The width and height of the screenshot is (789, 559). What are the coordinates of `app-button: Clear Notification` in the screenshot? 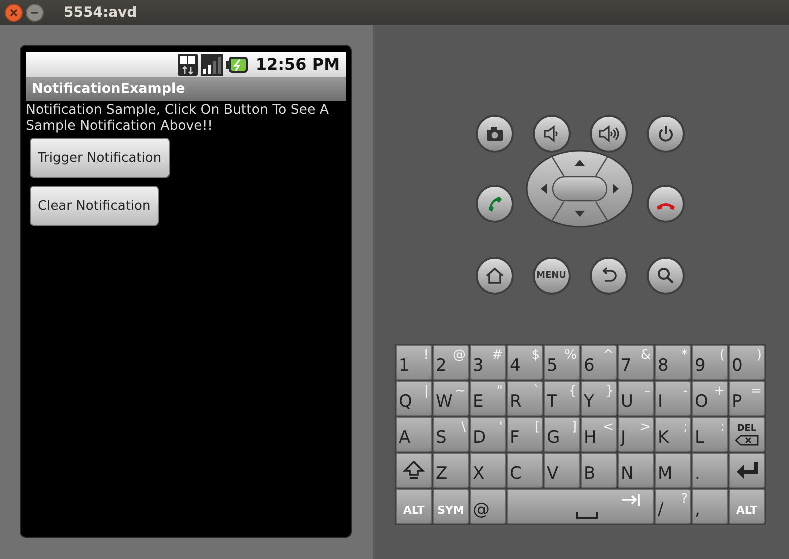 It's located at (94, 206).